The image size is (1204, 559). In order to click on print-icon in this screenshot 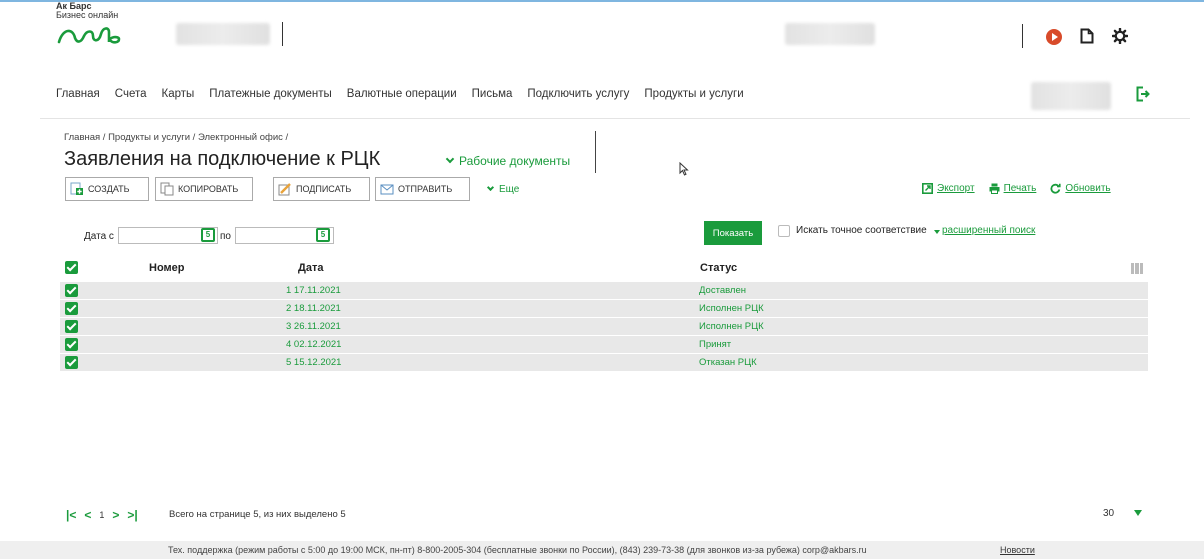, I will do `click(994, 188)`.